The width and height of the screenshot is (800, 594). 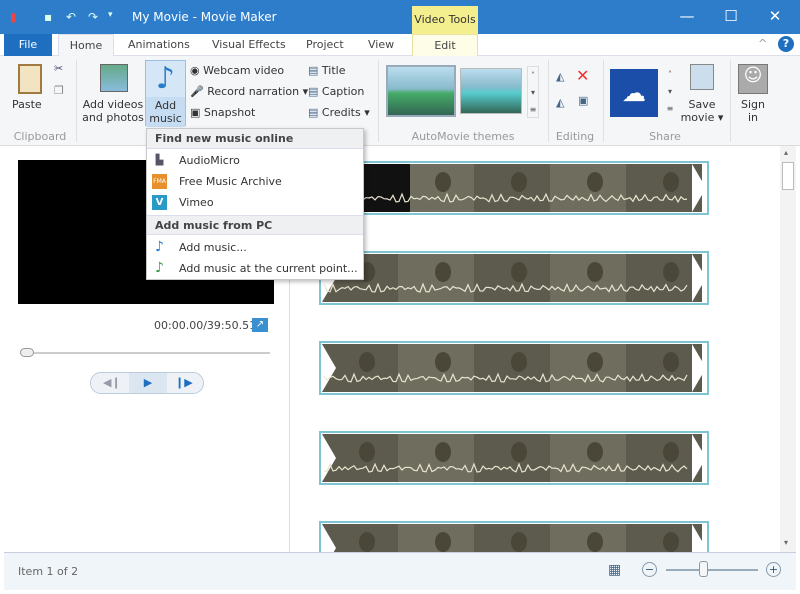 What do you see at coordinates (27, 104) in the screenshot?
I see `paste-button: Paste` at bounding box center [27, 104].